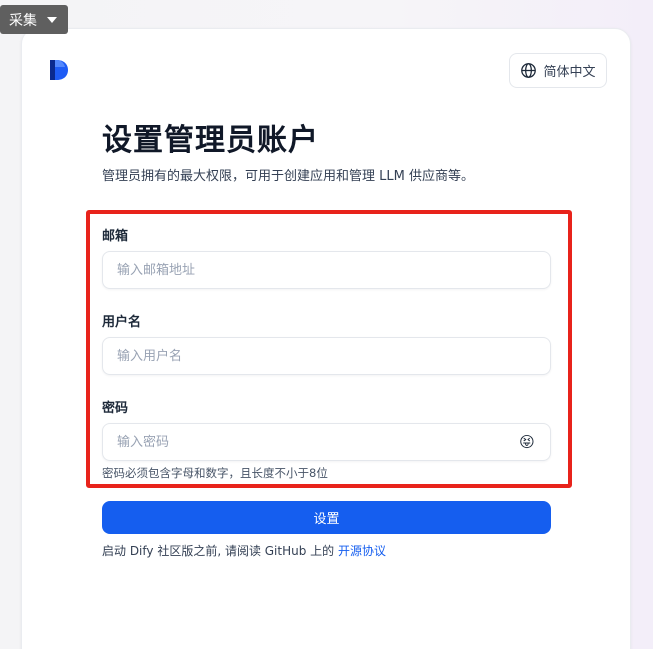 This screenshot has width=653, height=649. I want to click on language-label: 简体中文, so click(569, 72).